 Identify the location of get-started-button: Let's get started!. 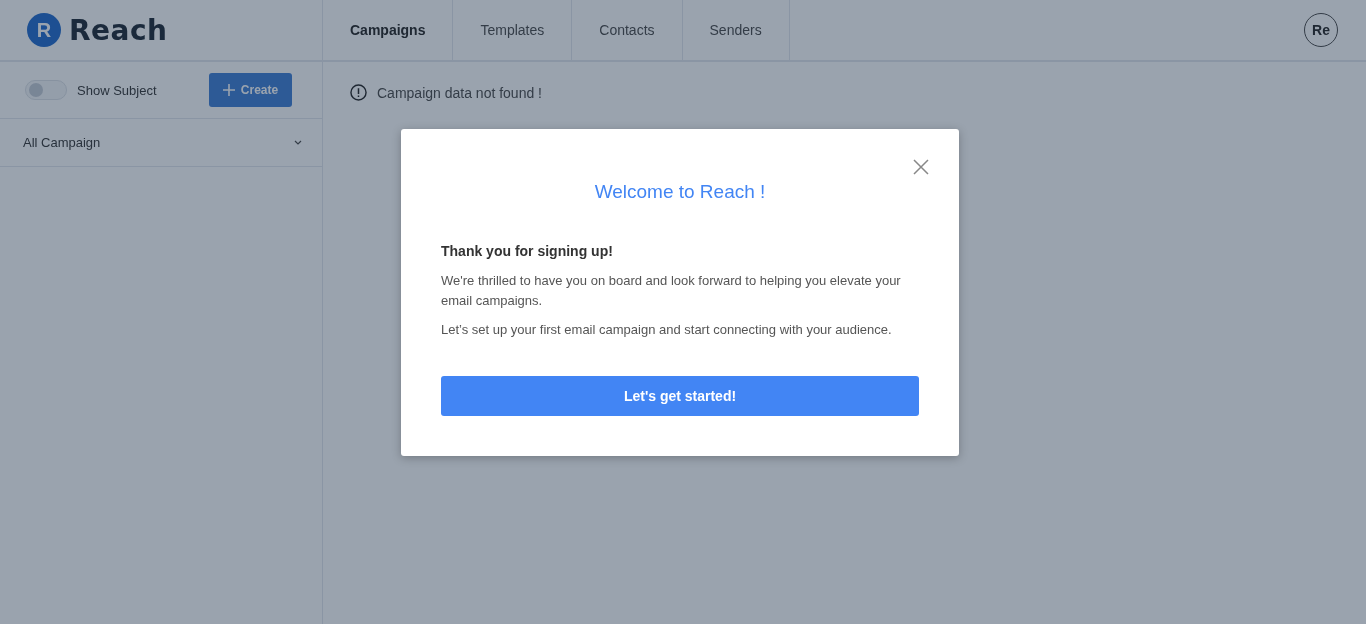
(680, 396).